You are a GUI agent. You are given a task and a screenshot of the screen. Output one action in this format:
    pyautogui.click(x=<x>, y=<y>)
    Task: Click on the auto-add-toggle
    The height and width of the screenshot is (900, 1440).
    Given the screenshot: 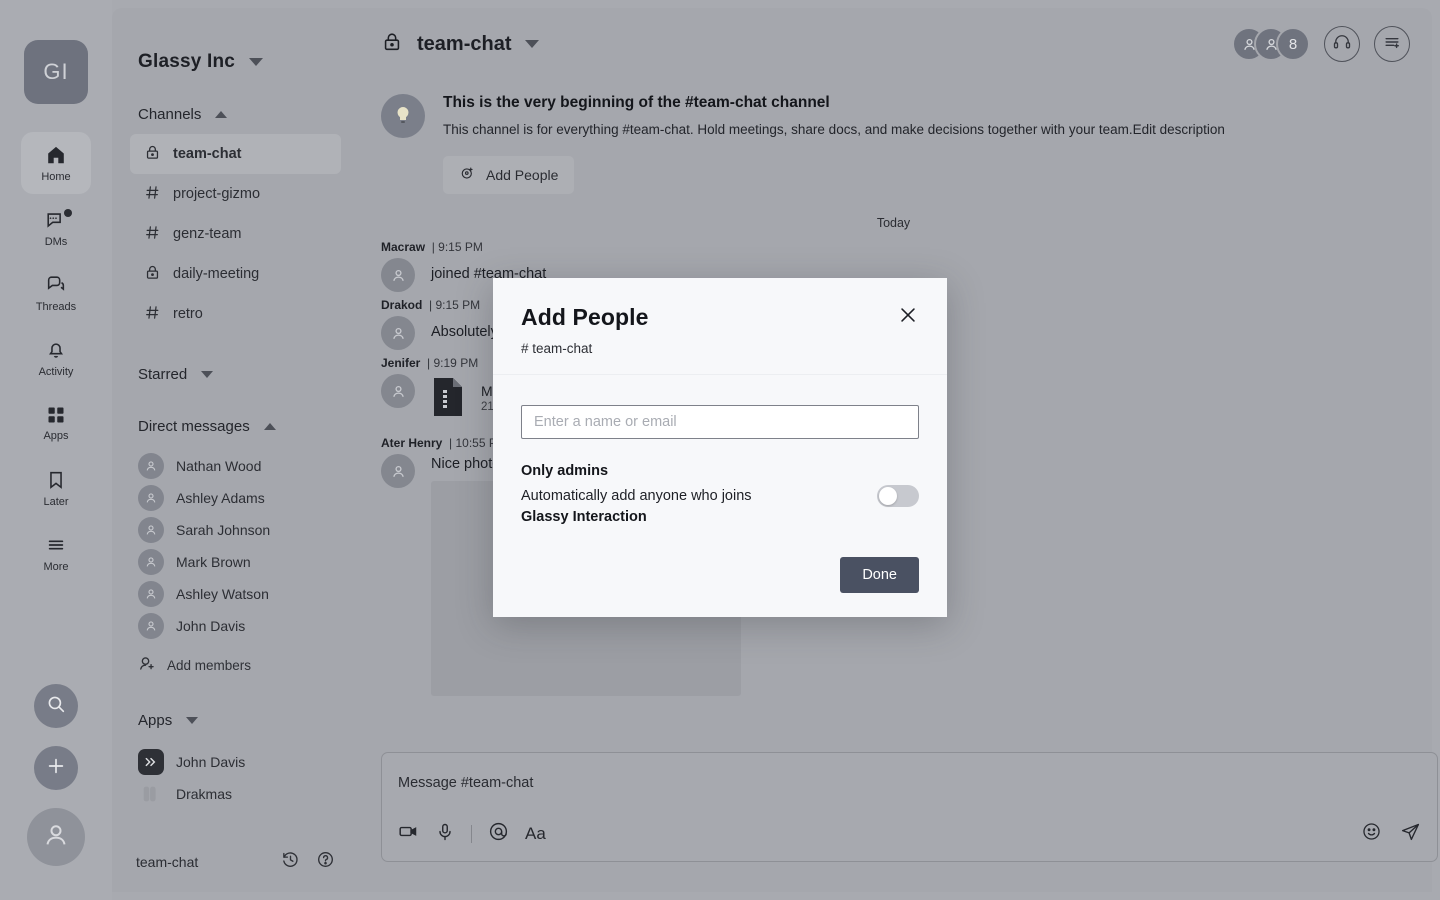 What is the action you would take?
    pyautogui.click(x=898, y=496)
    